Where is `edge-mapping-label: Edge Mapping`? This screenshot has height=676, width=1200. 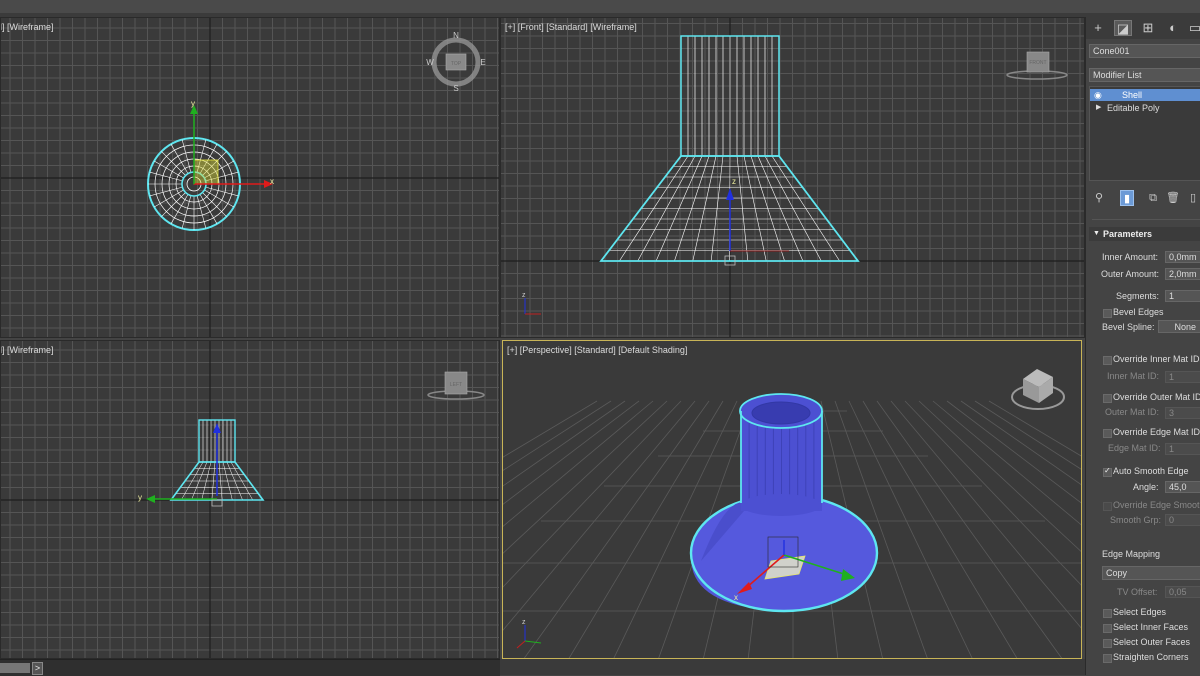 edge-mapping-label: Edge Mapping is located at coordinates (1131, 554).